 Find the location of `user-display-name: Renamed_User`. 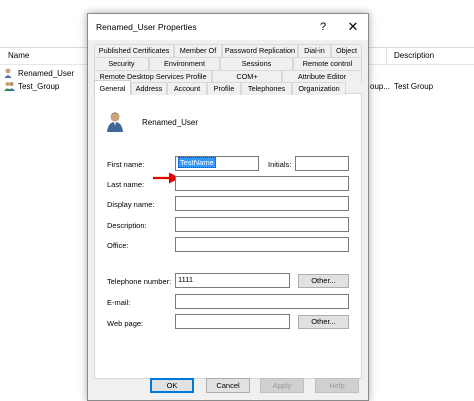

user-display-name: Renamed_User is located at coordinates (170, 122).